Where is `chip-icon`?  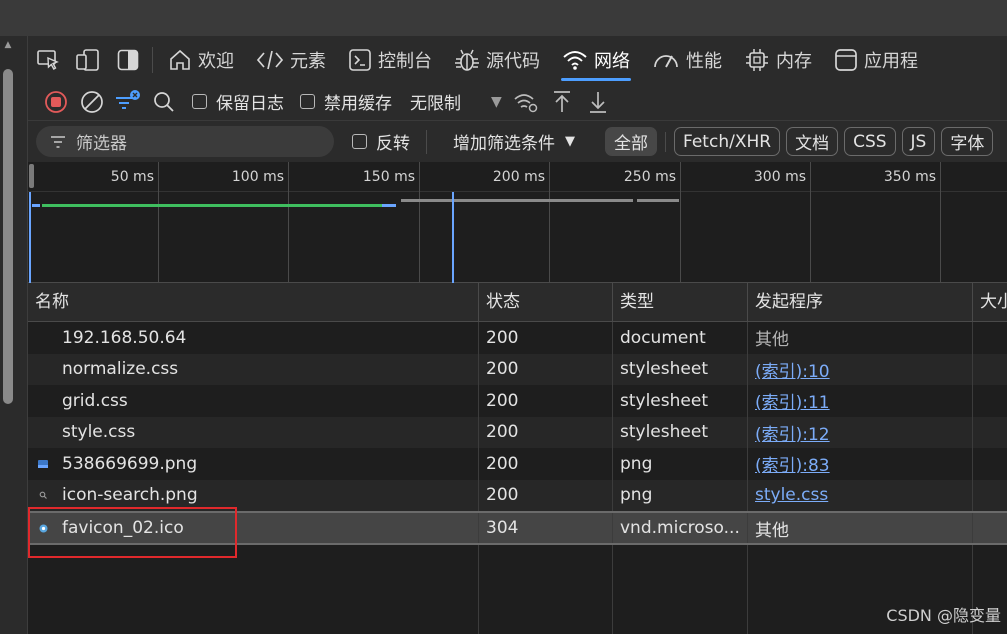
chip-icon is located at coordinates (757, 60).